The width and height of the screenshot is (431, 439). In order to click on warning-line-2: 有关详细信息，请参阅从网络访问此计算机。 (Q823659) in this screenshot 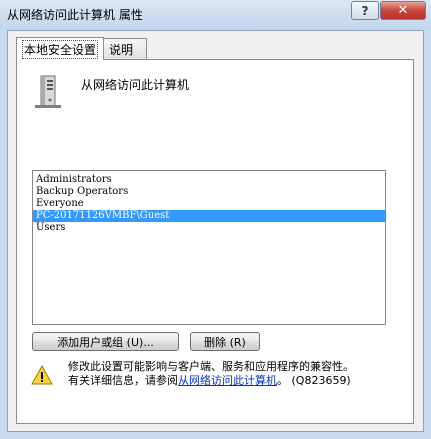, I will do `click(211, 381)`.